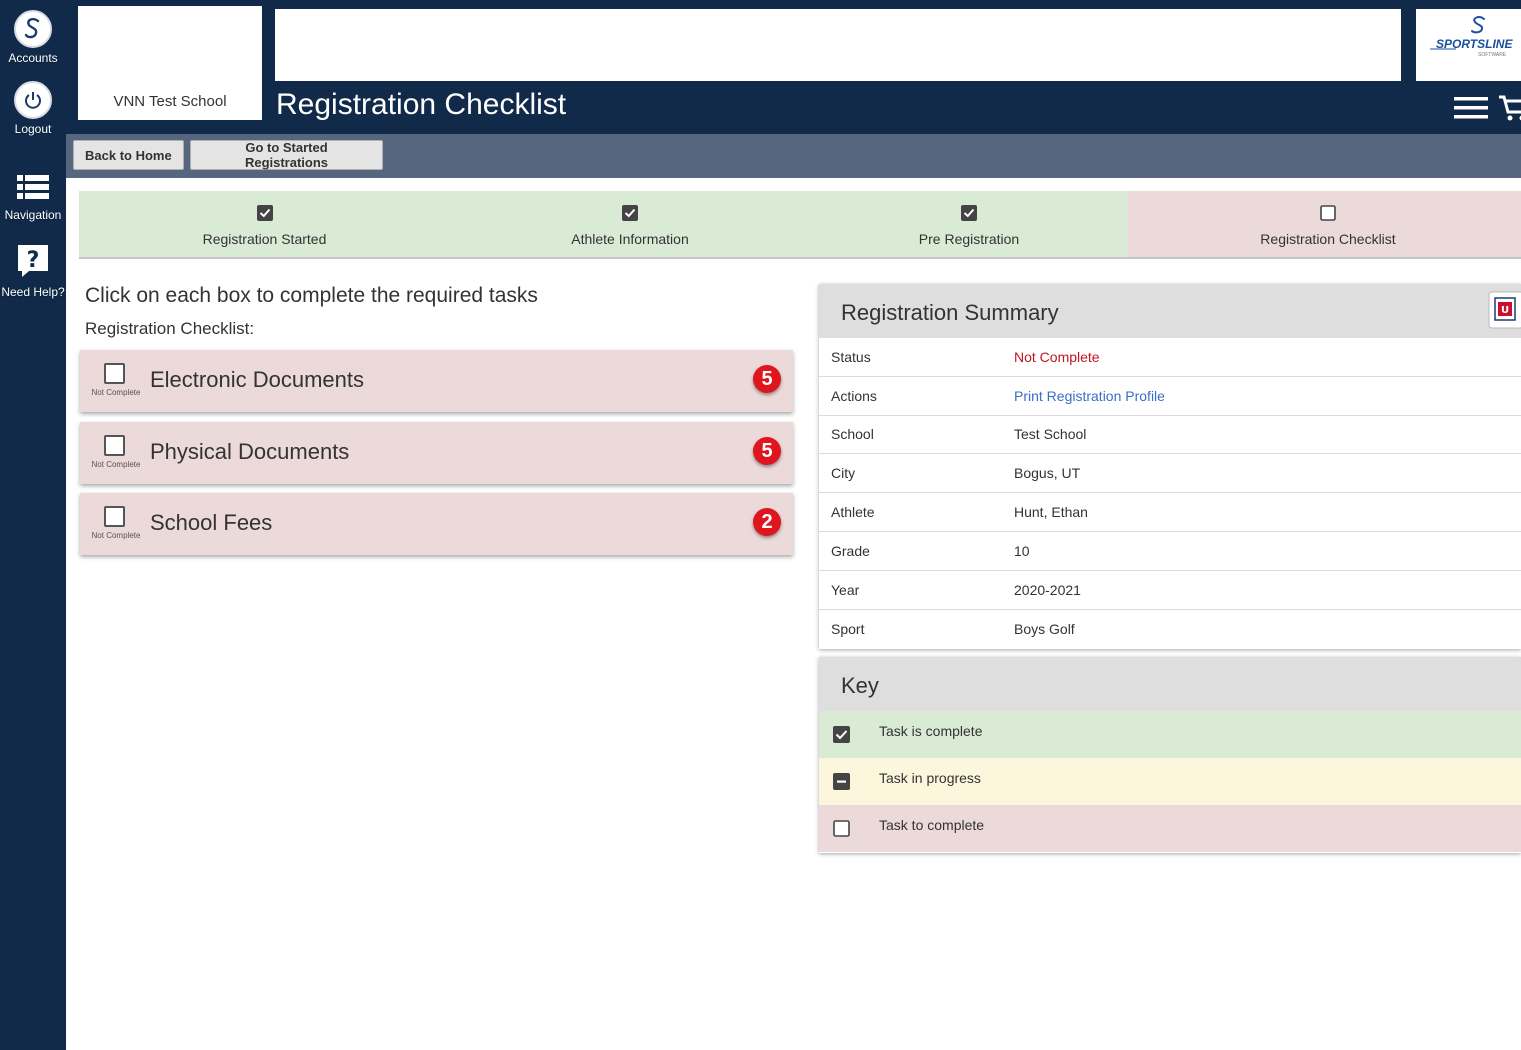  Describe the element at coordinates (33, 58) in the screenshot. I see `accounts-label: Accounts` at that location.